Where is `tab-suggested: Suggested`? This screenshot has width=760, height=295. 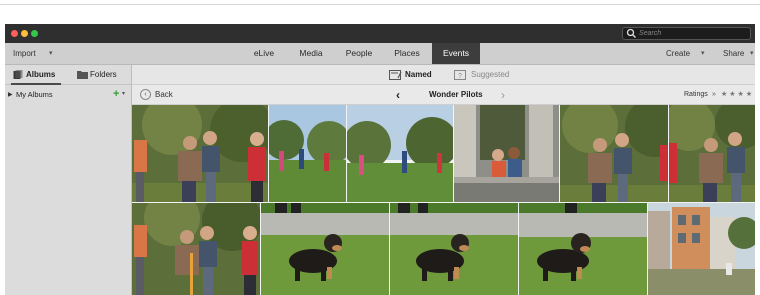
tab-suggested: Suggested is located at coordinates (490, 75).